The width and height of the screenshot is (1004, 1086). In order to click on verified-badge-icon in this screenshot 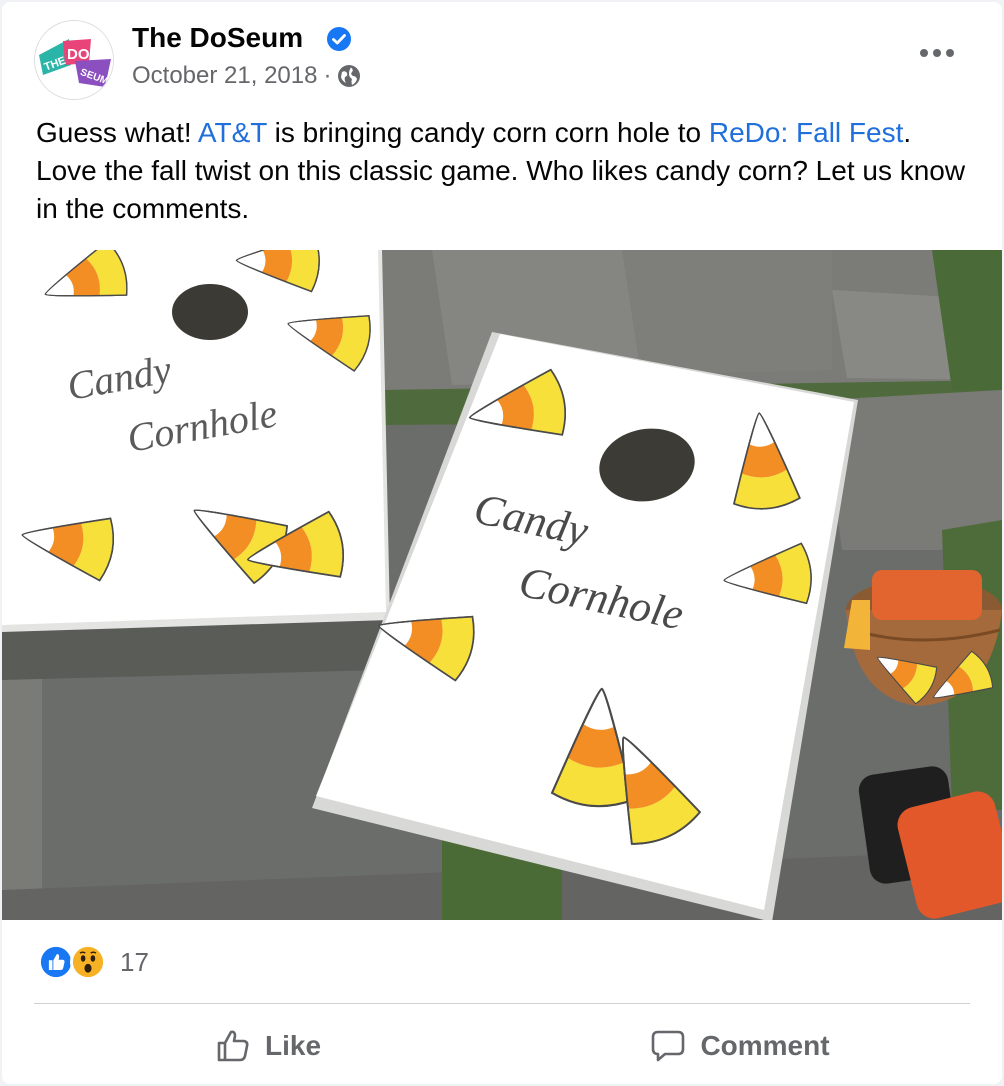, I will do `click(339, 39)`.